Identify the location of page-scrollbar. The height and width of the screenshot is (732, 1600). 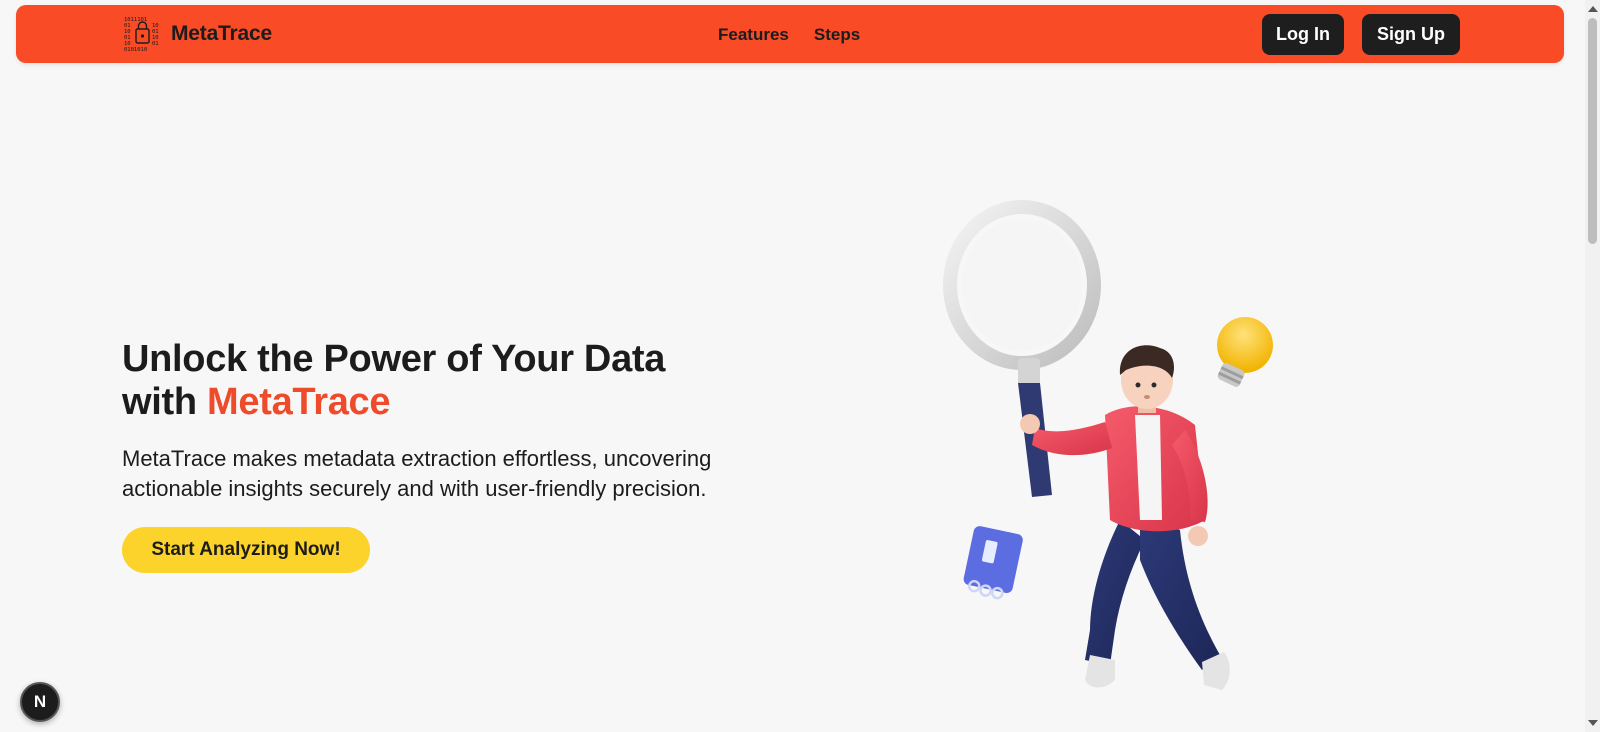
(1592, 366).